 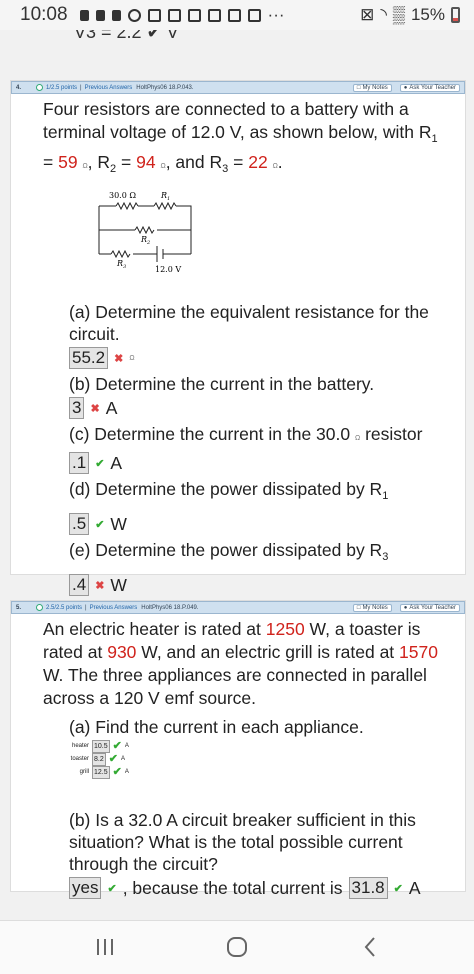 What do you see at coordinates (234, 15) in the screenshot?
I see `image-icon` at bounding box center [234, 15].